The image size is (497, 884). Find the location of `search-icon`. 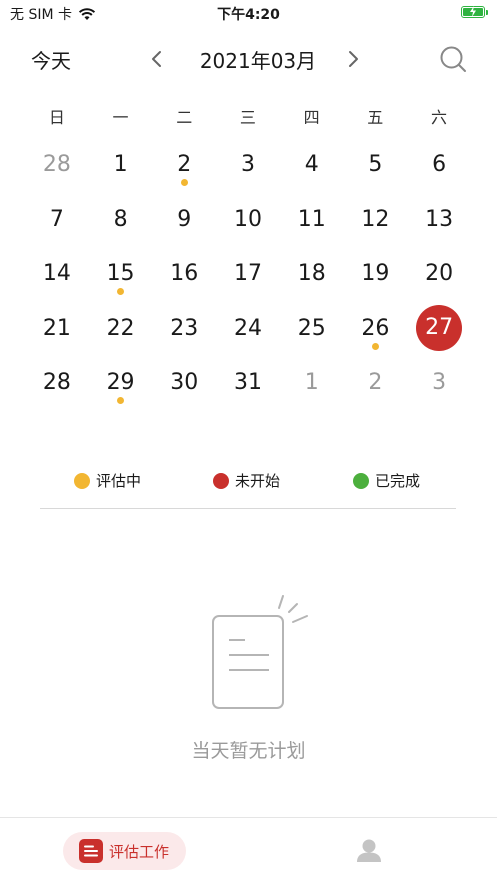

search-icon is located at coordinates (453, 59).